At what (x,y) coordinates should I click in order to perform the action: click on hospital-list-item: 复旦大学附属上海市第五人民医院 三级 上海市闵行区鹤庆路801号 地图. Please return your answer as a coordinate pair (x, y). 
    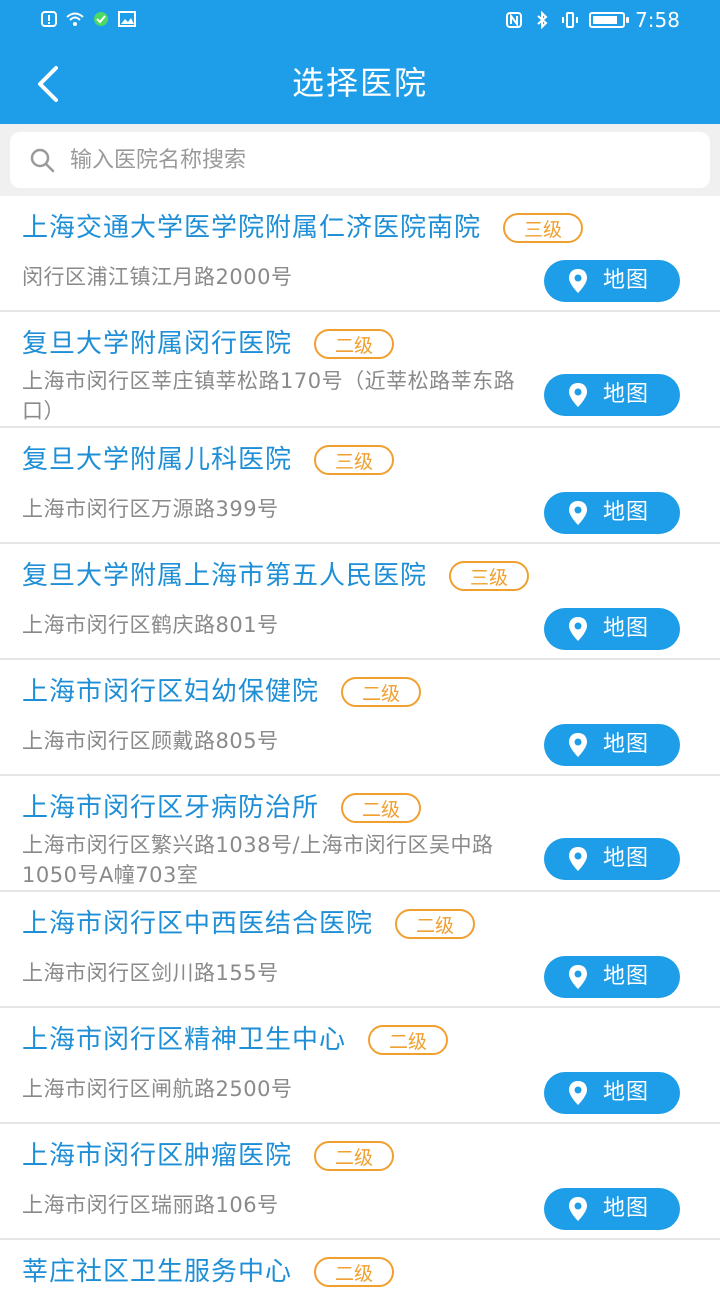
    Looking at the image, I should click on (360, 602).